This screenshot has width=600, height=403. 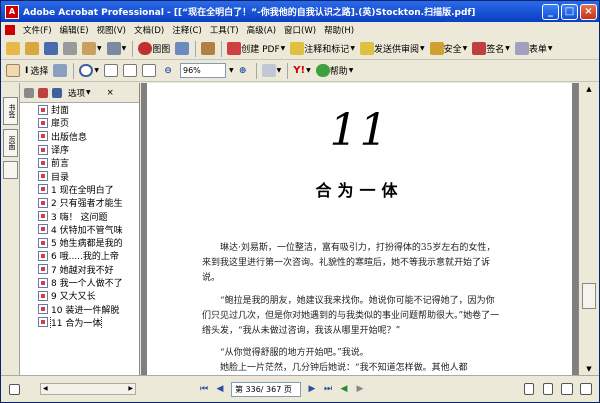 I want to click on bookmark-item: 1 现在全明白了, so click(x=79, y=189).